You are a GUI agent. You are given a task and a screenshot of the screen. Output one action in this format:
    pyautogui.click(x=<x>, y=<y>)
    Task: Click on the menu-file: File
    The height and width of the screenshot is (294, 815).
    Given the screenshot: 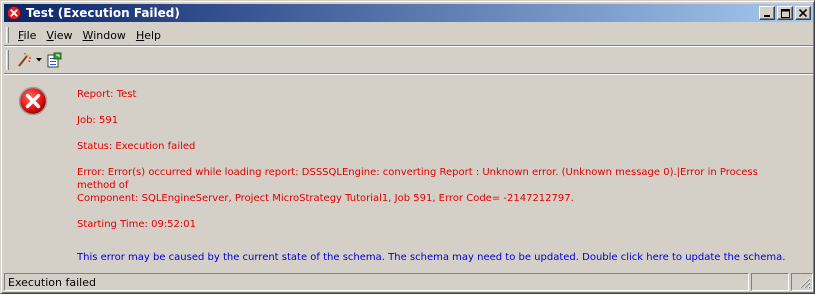 What is the action you would take?
    pyautogui.click(x=27, y=35)
    